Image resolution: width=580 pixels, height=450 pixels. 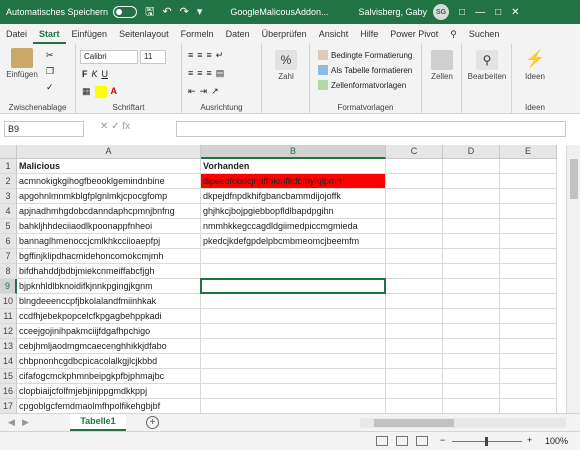 What do you see at coordinates (484, 34) in the screenshot?
I see `search-label: Suchen` at bounding box center [484, 34].